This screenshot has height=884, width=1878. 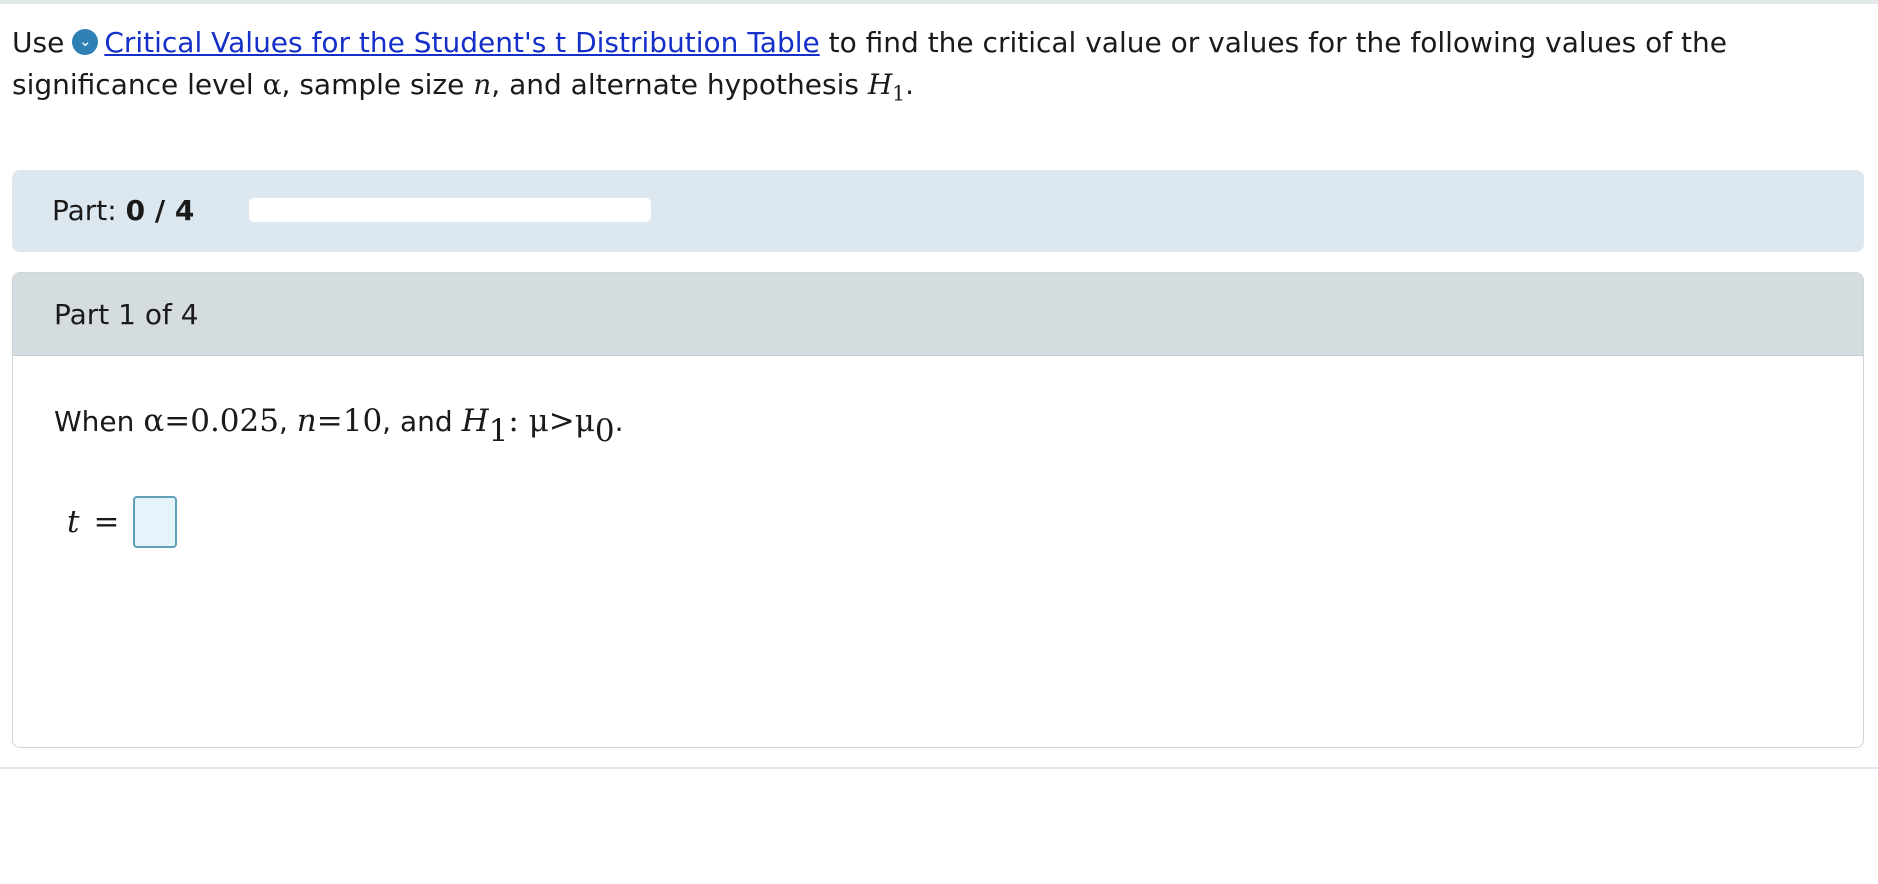 I want to click on hypothesis-variable-subscript: 1, so click(x=498, y=430).